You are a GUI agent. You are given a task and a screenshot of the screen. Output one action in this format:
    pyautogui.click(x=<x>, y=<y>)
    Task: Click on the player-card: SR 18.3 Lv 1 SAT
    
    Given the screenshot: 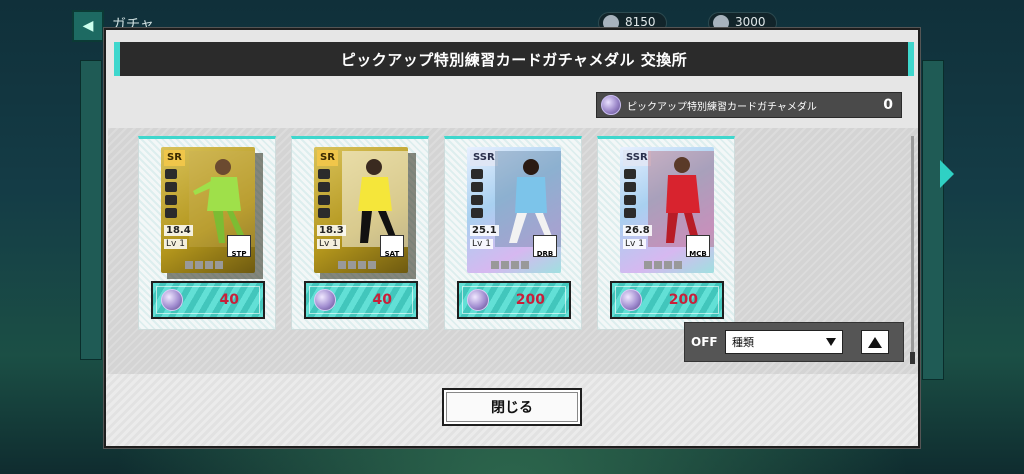 What is the action you would take?
    pyautogui.click(x=361, y=210)
    